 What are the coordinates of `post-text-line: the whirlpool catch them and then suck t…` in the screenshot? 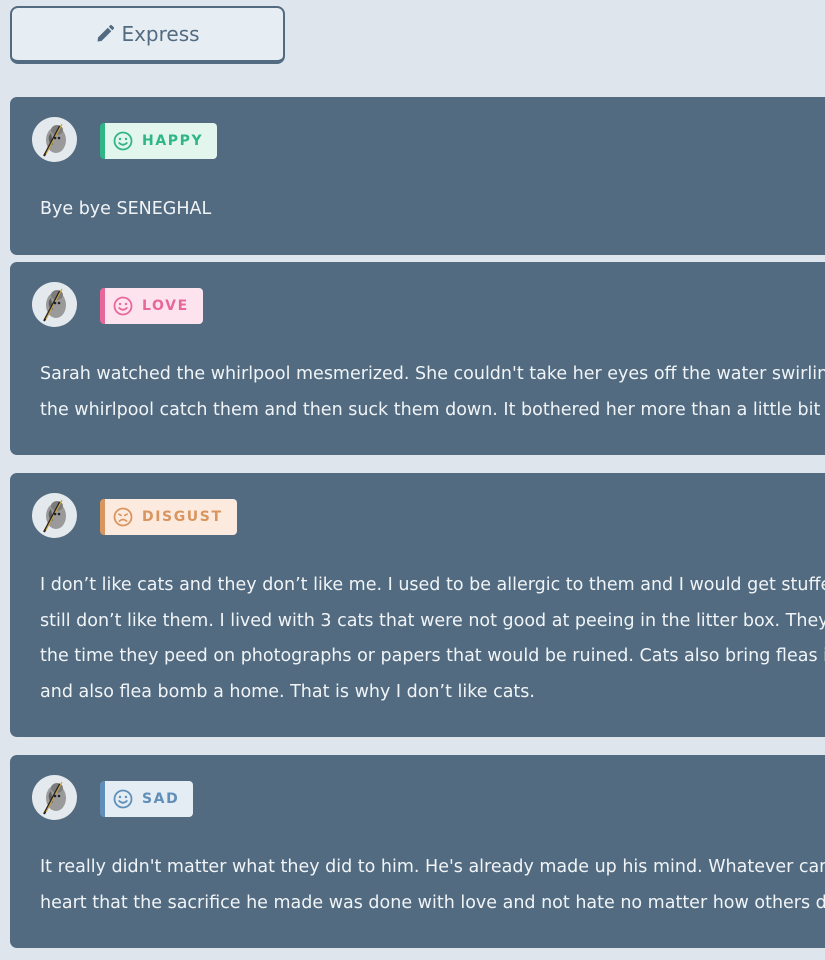 It's located at (432, 409).